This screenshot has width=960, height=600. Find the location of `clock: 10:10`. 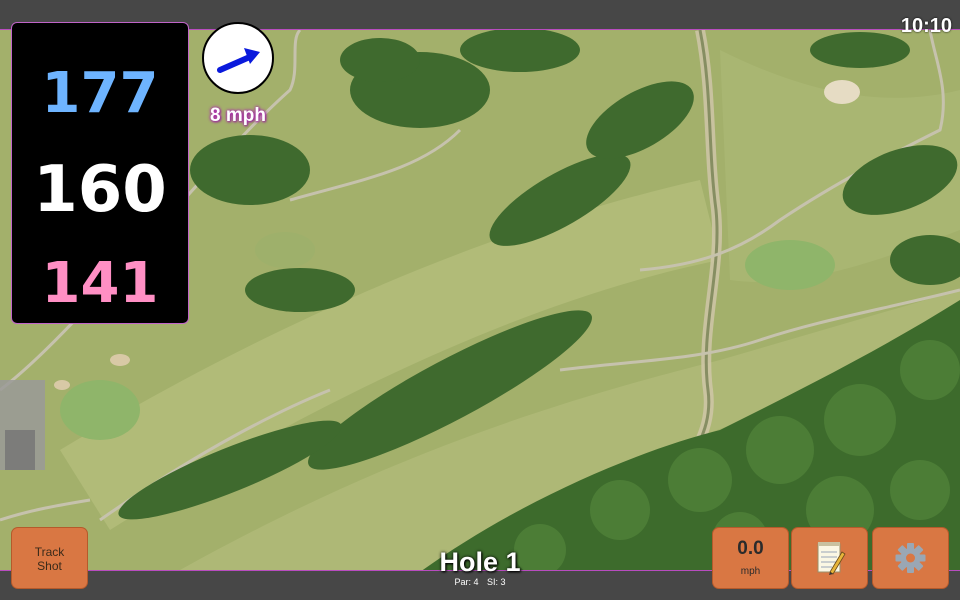

clock: 10:10 is located at coordinates (926, 26).